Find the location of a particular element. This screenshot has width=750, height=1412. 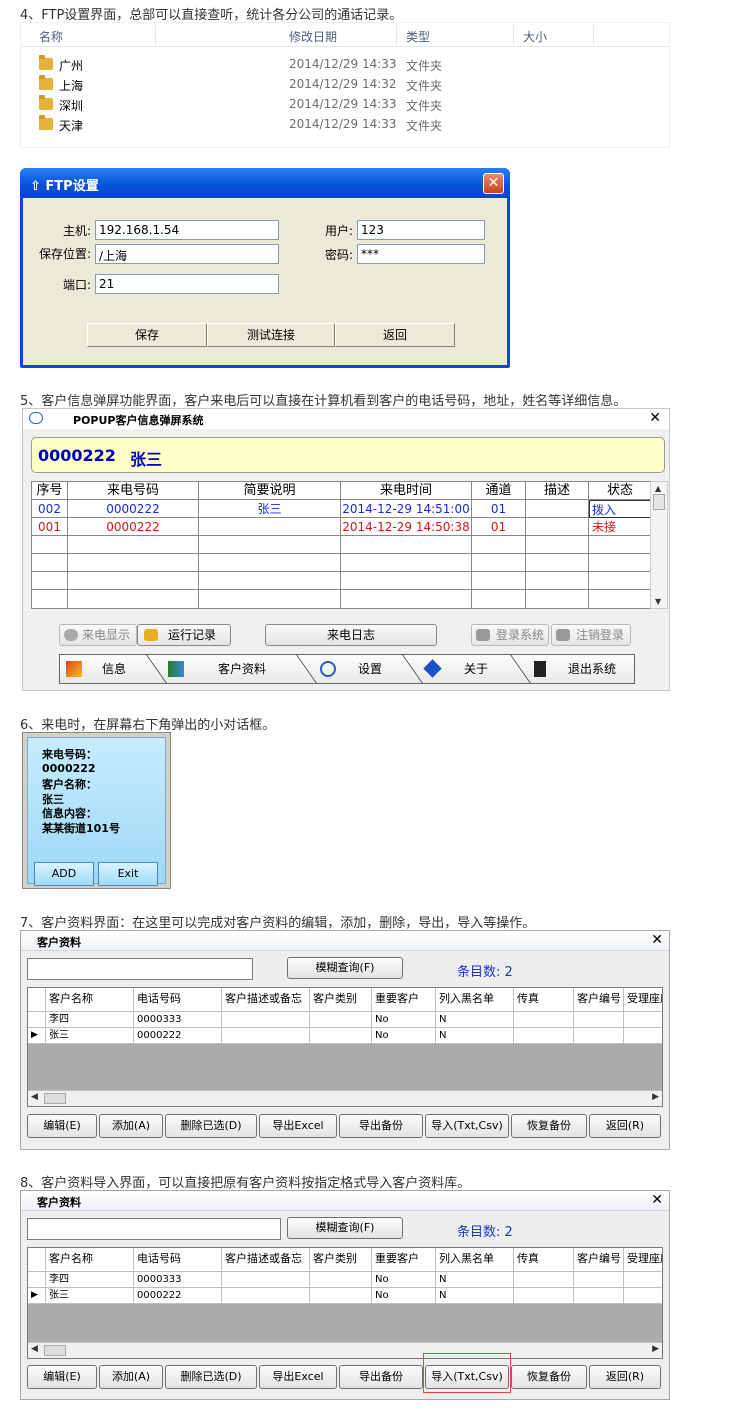

save-path-input: /上海 is located at coordinates (187, 254).